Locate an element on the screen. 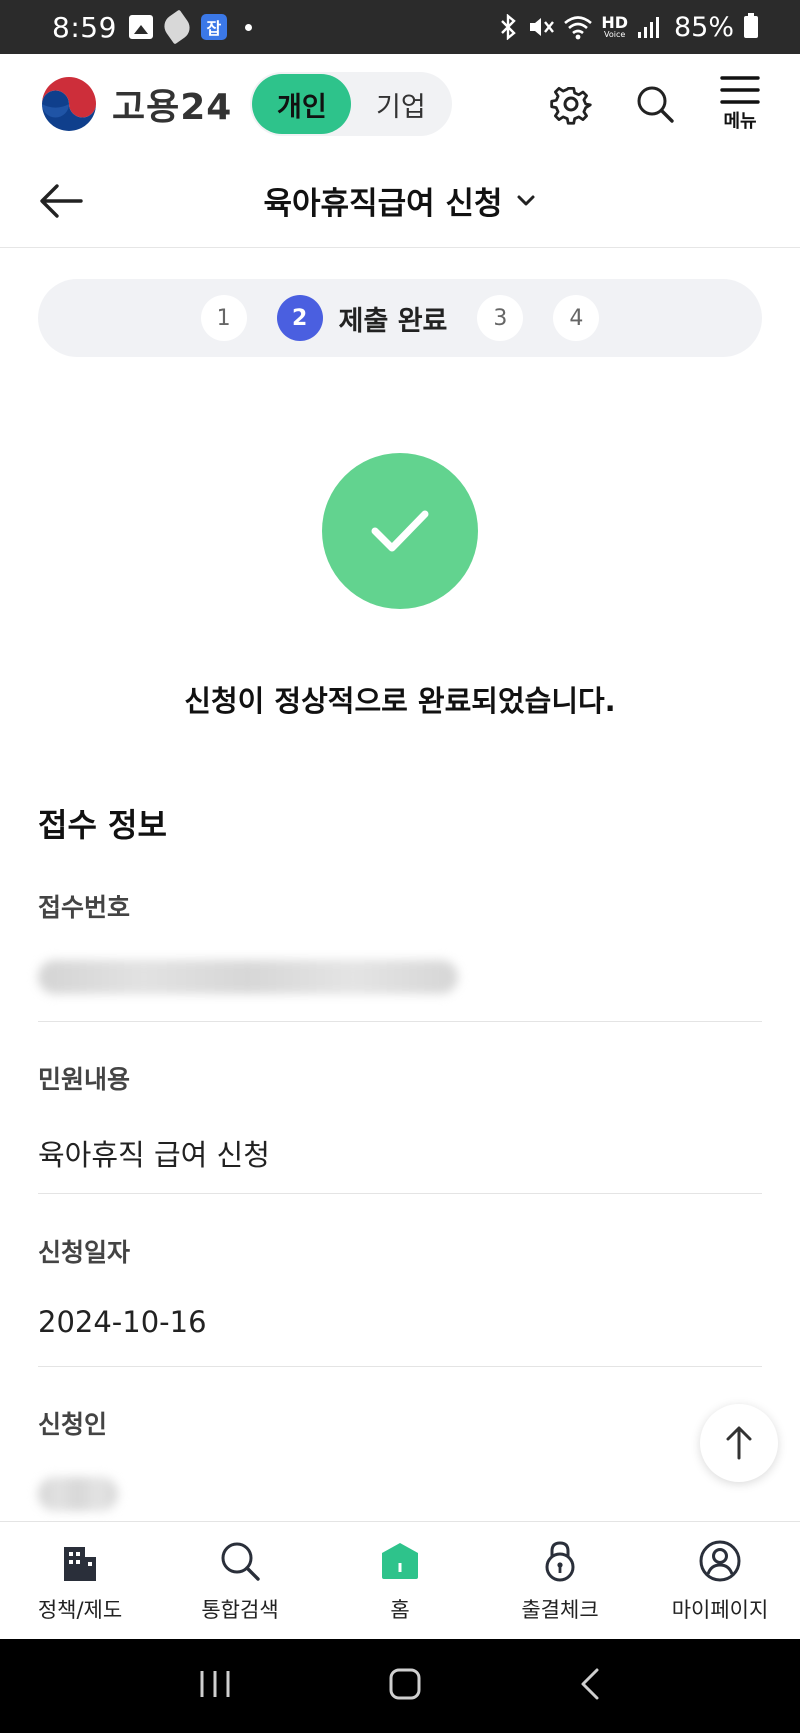  nav-mypage: 마이페이지 is located at coordinates (720, 1580).